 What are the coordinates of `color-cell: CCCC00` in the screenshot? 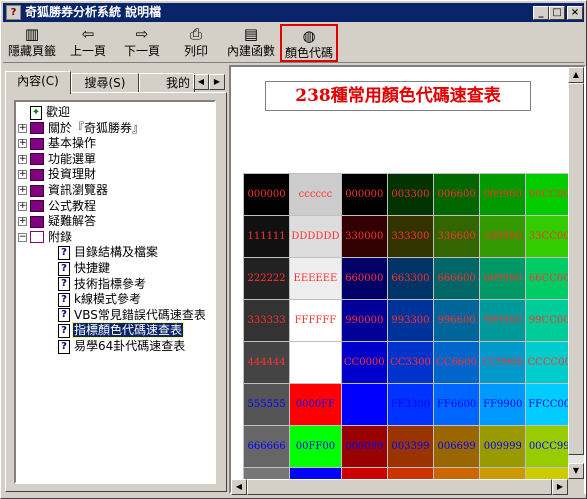 It's located at (546, 362).